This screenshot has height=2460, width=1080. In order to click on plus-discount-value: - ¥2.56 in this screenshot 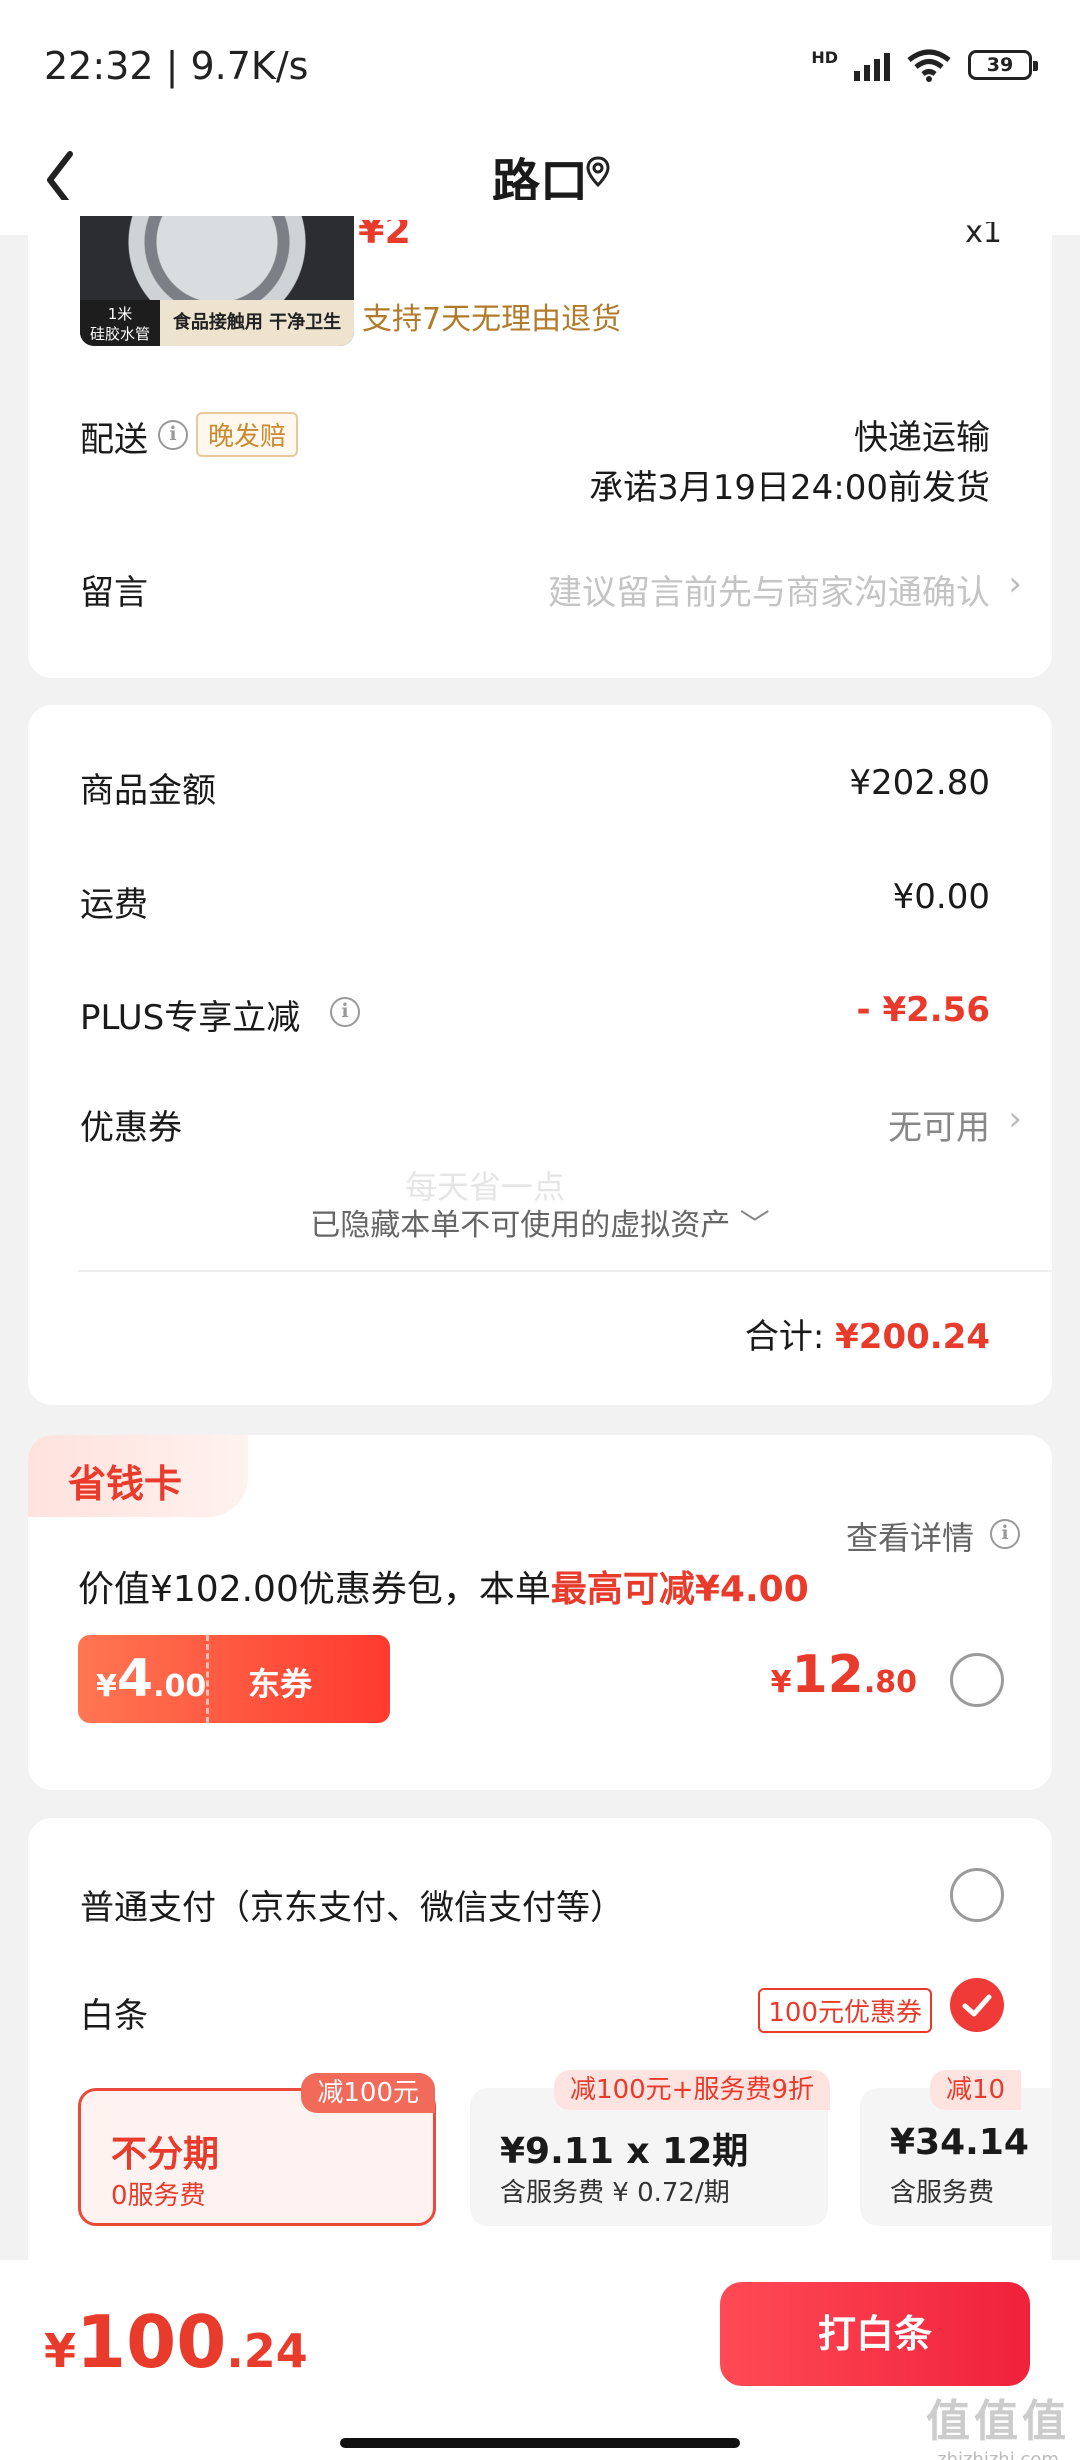, I will do `click(923, 1010)`.